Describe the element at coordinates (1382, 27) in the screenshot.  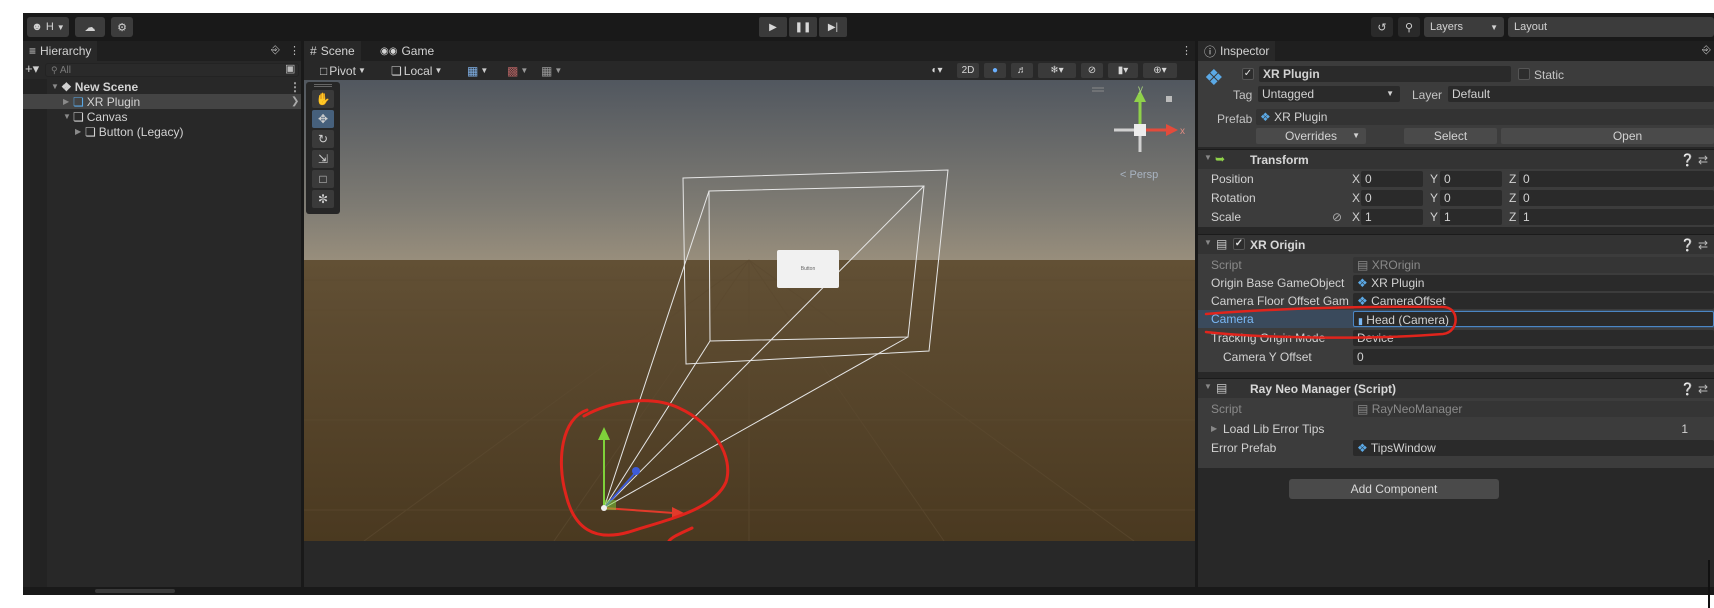
I see `history-button: ↺` at that location.